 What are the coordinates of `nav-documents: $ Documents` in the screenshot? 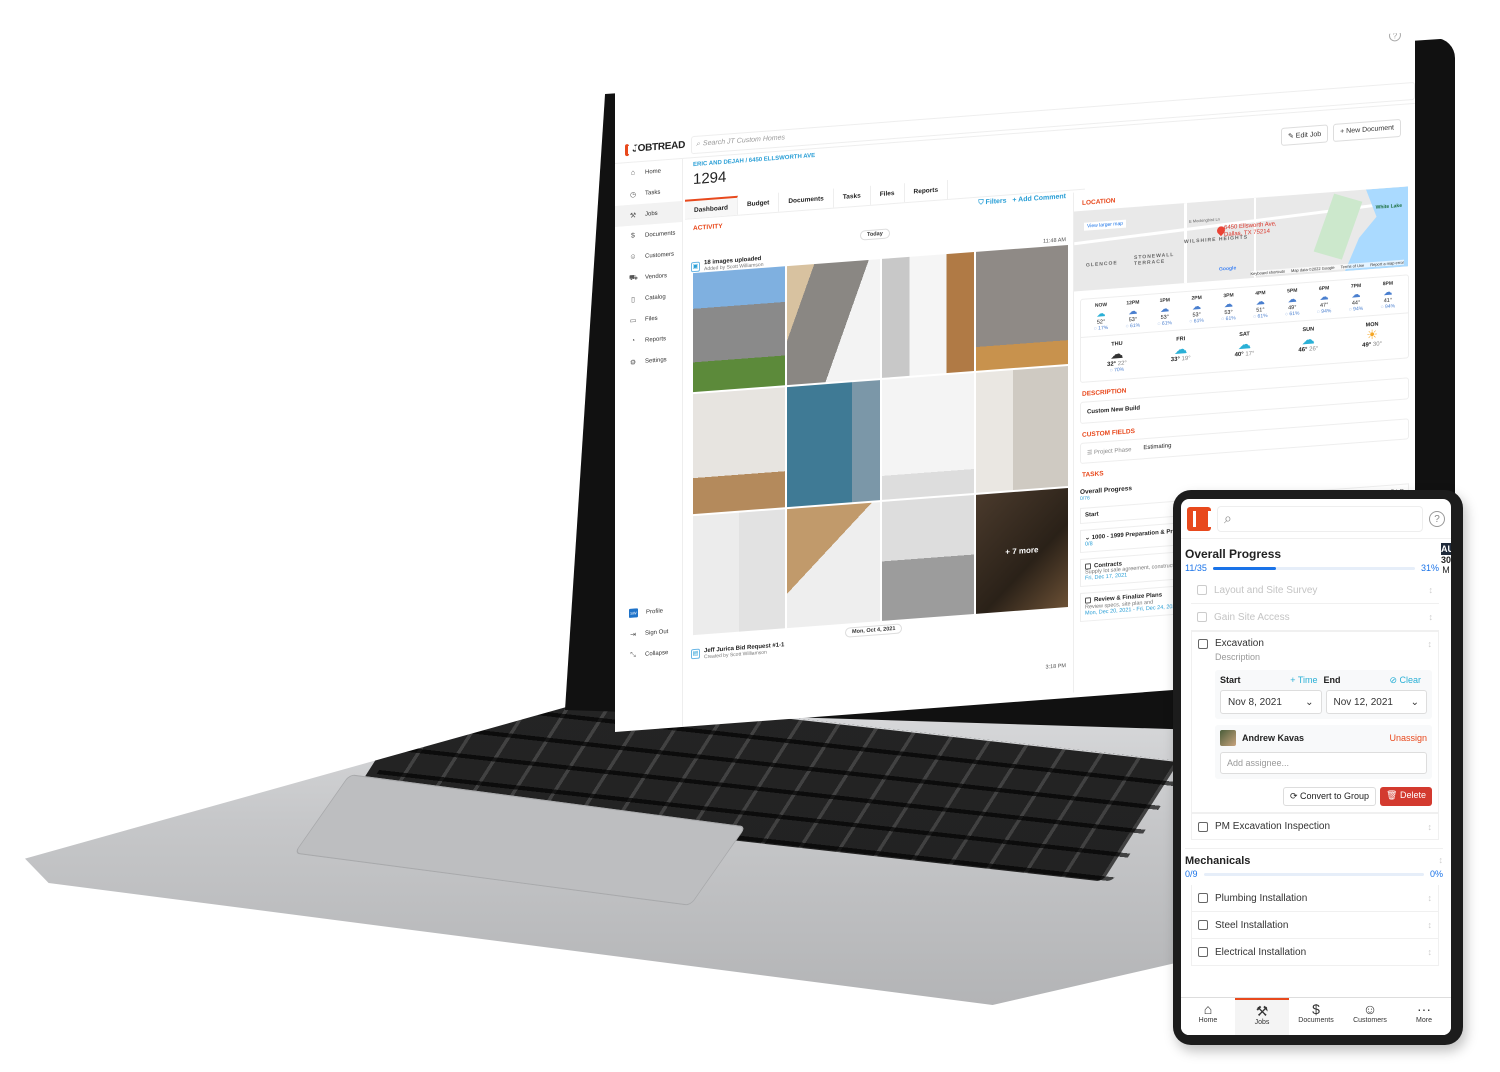 It's located at (1316, 1016).